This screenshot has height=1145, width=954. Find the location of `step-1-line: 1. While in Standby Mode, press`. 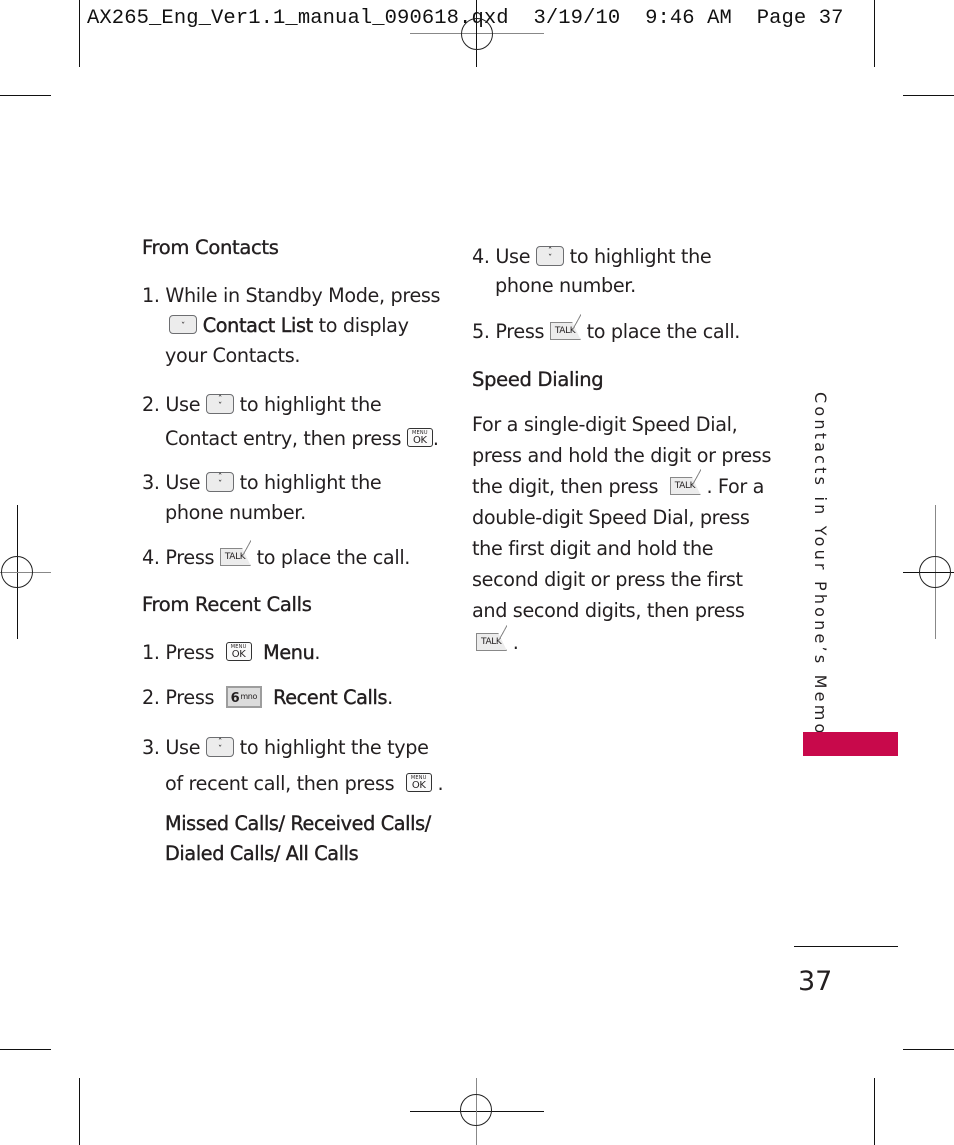

step-1-line: 1. While in Standby Mode, press is located at coordinates (291, 296).